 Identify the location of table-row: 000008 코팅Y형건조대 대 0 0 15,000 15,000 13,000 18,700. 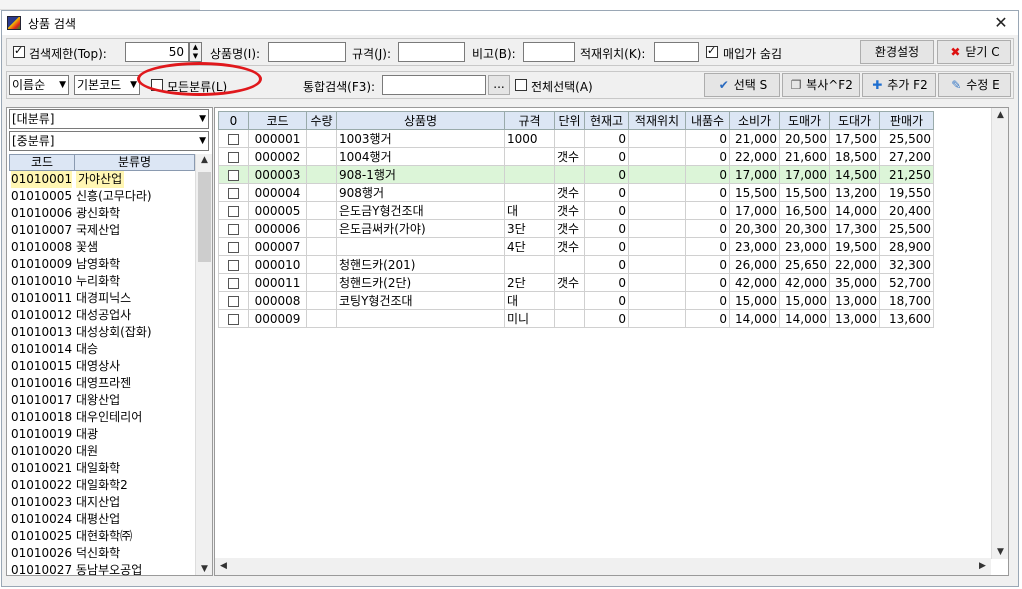
(576, 300).